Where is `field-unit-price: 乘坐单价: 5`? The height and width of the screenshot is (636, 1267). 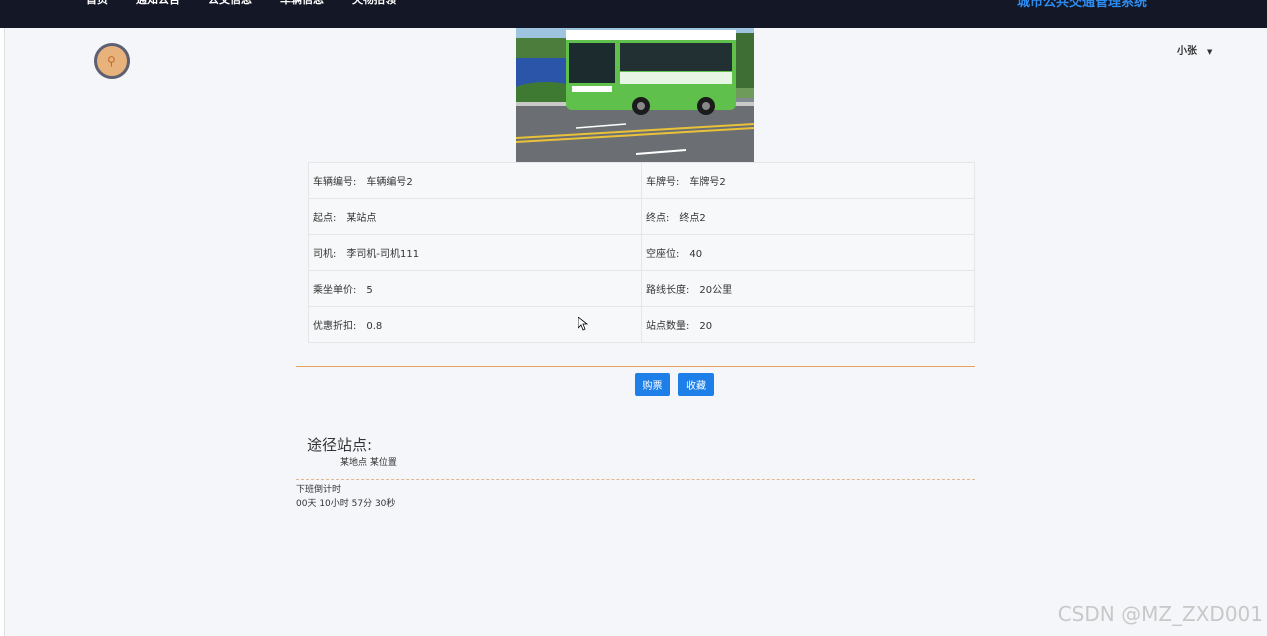 field-unit-price: 乘坐单价: 5 is located at coordinates (475, 288).